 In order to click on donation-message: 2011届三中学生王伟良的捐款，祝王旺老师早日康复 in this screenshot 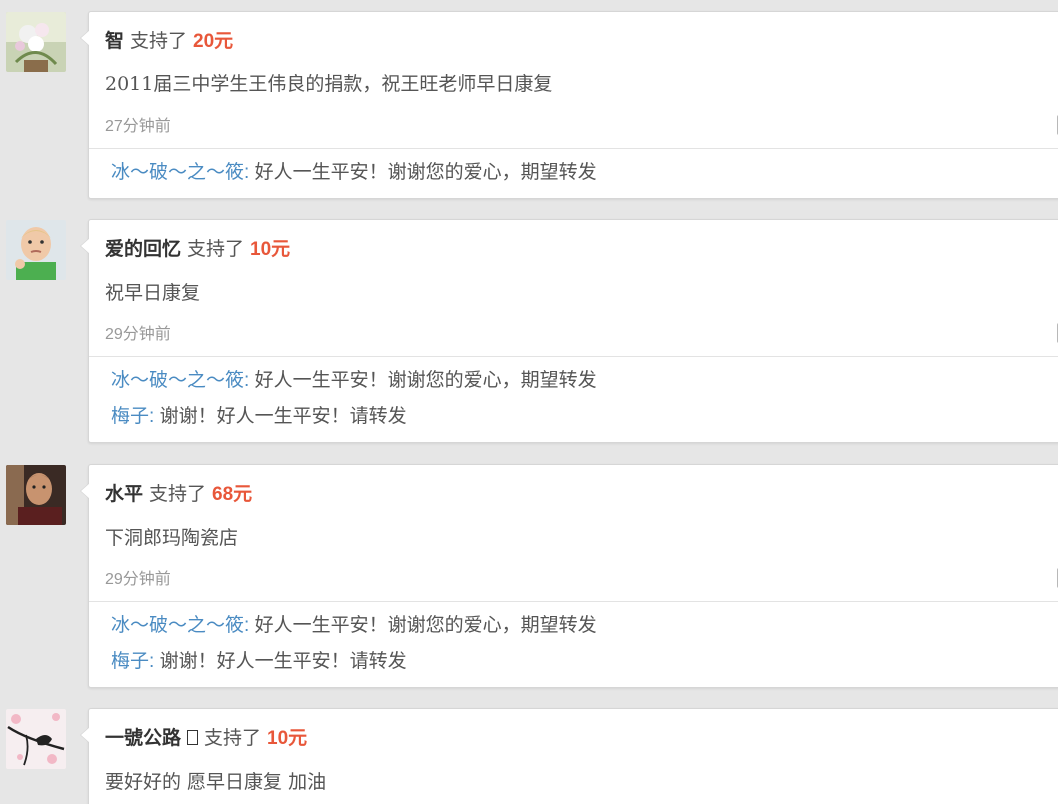, I will do `click(329, 84)`.